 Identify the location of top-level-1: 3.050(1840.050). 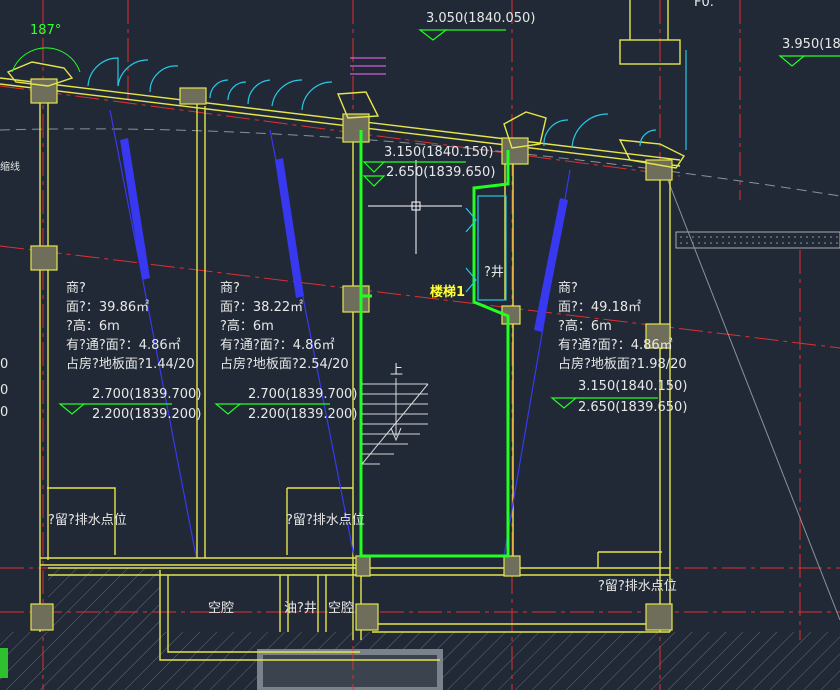
(480, 18).